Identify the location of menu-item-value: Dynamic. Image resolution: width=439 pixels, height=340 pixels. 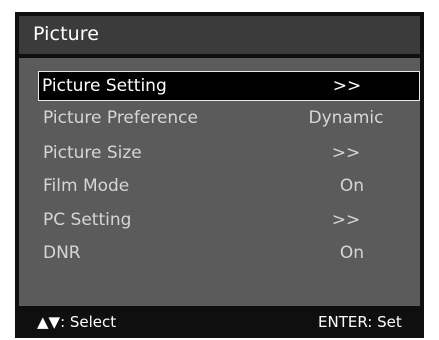
(346, 118).